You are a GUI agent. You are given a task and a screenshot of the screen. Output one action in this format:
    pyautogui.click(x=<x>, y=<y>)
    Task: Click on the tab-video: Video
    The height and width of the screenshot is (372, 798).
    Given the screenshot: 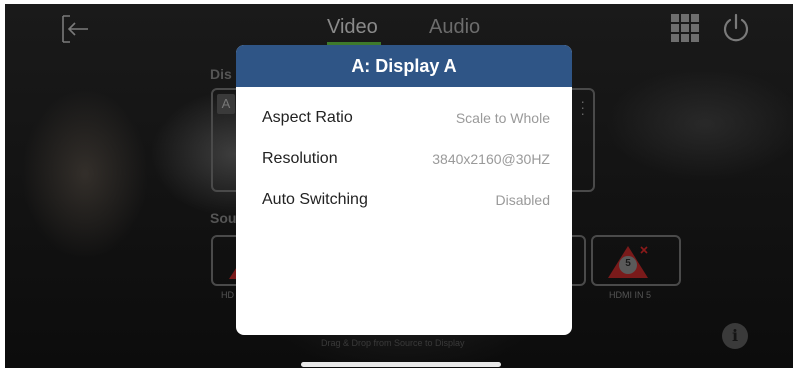 What is the action you would take?
    pyautogui.click(x=352, y=27)
    